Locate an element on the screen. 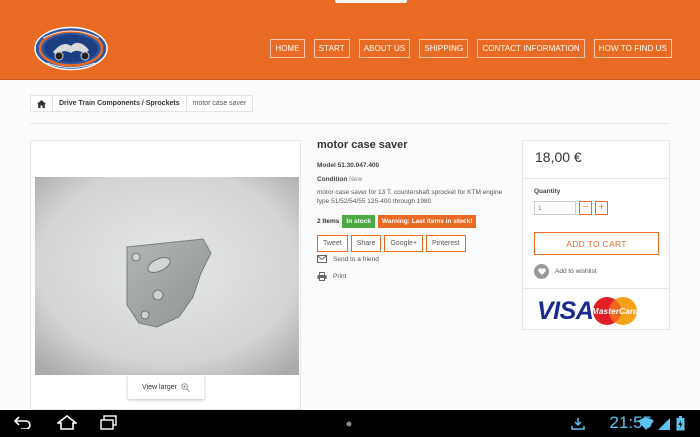  quantity-available: 2 Items is located at coordinates (328, 221).